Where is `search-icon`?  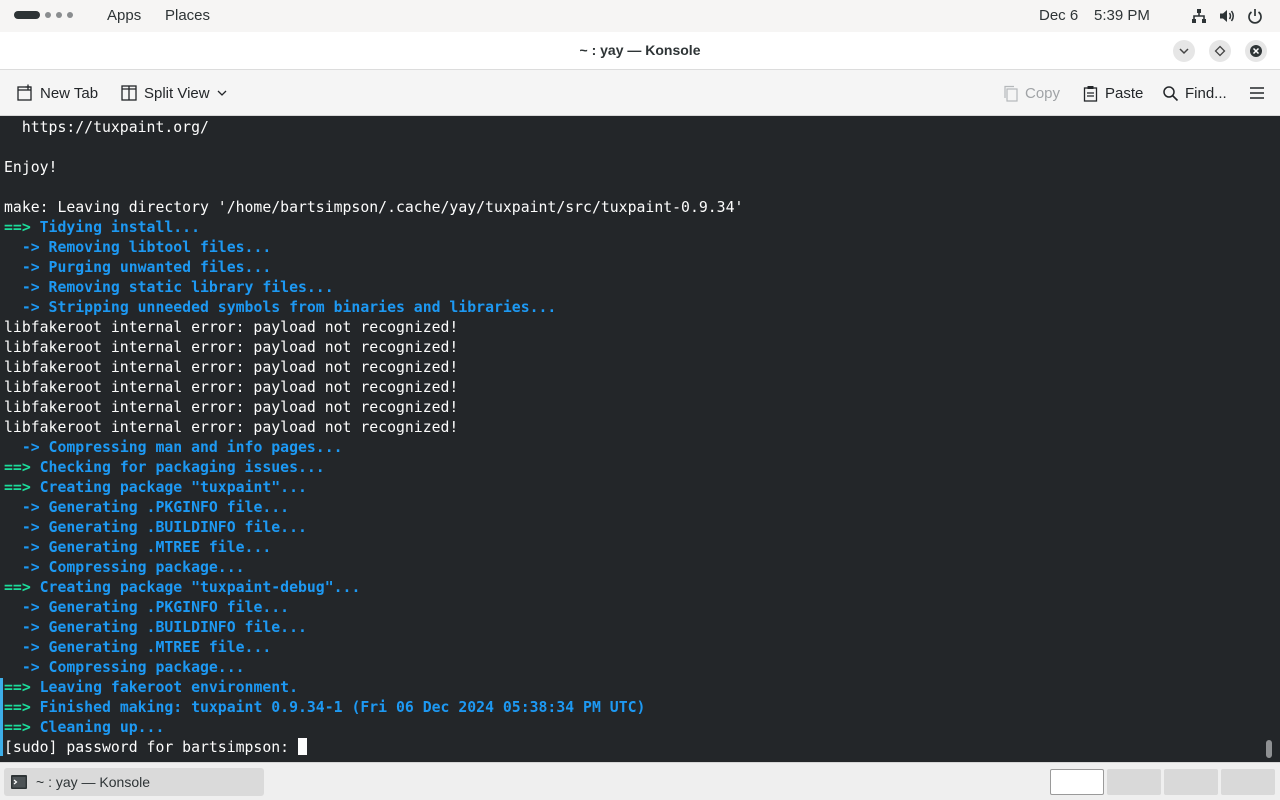
search-icon is located at coordinates (1171, 93).